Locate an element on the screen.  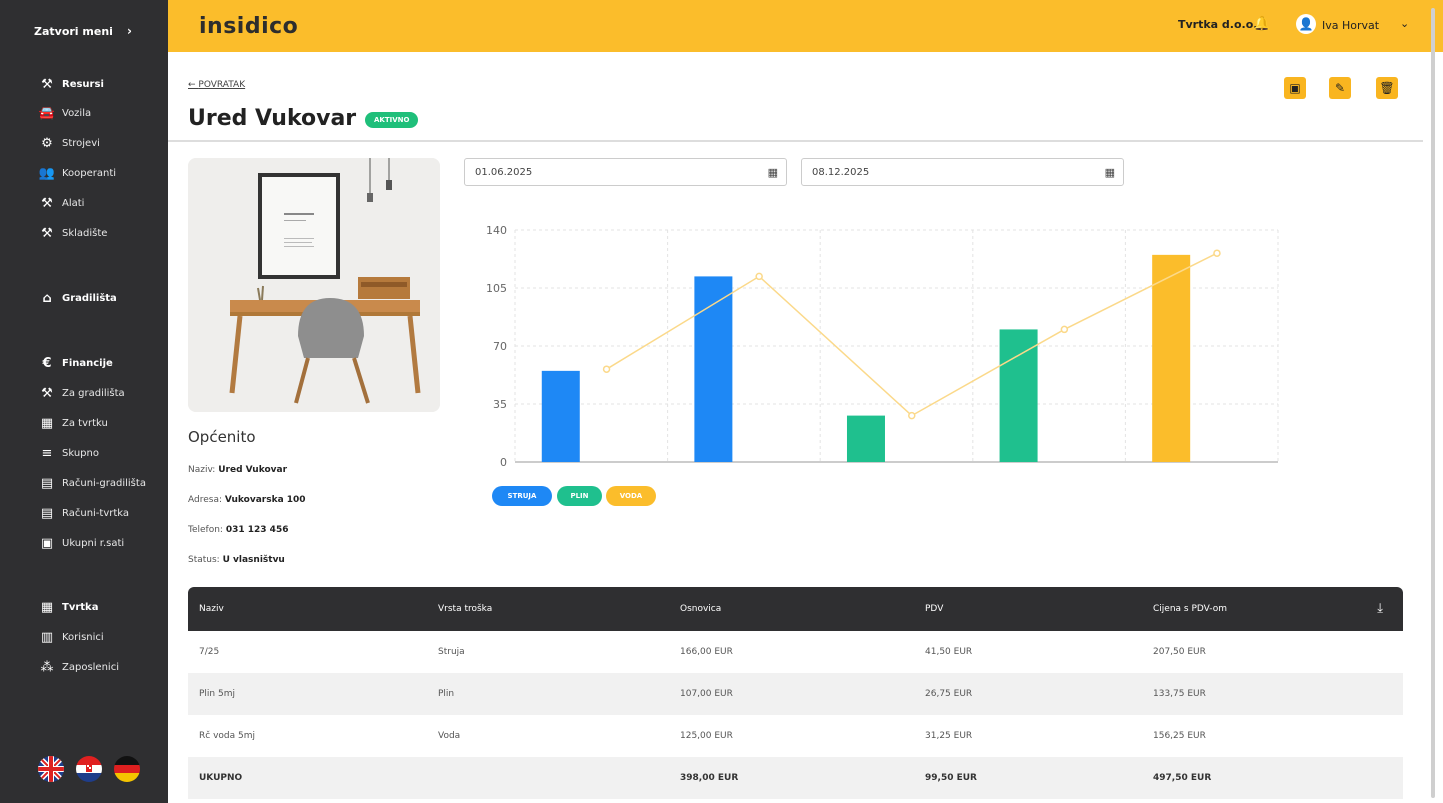
sidebar-item-invoices-sites: ▤ Računi-gradilišta is located at coordinates (92, 483).